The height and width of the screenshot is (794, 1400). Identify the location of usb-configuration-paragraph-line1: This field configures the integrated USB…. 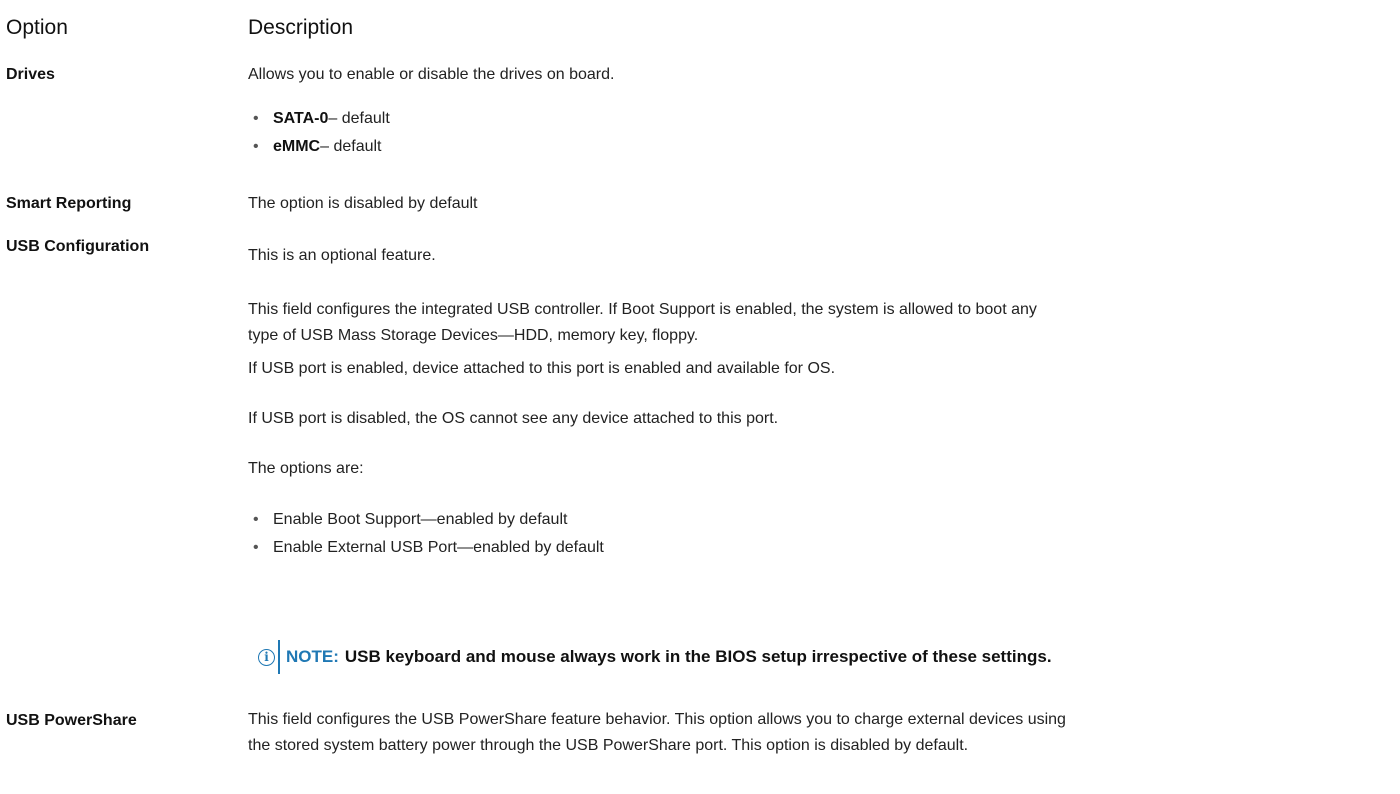
(642, 309).